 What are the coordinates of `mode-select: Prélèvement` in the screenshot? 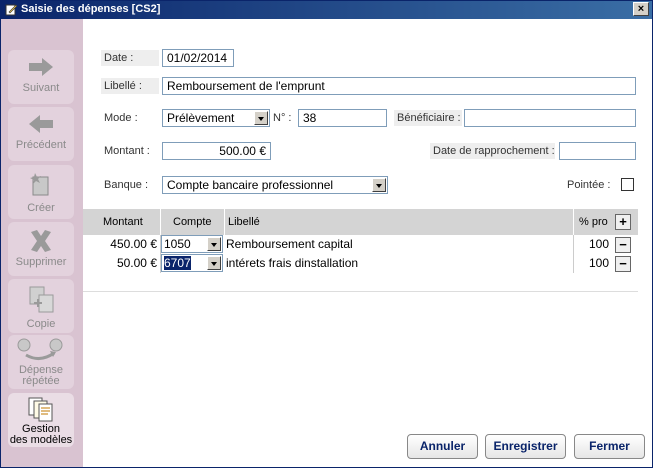 It's located at (216, 118).